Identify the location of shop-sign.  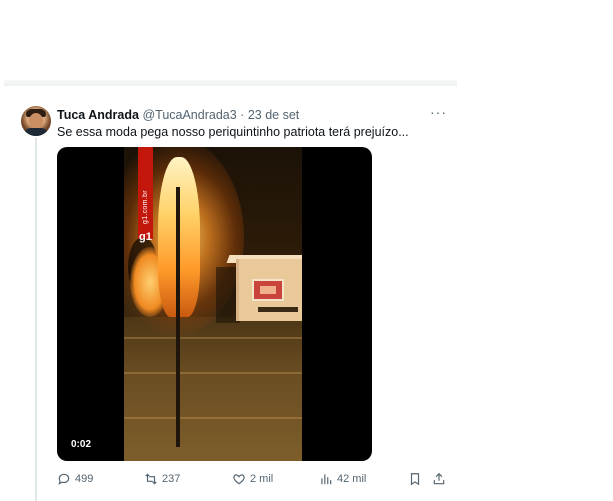
(268, 290).